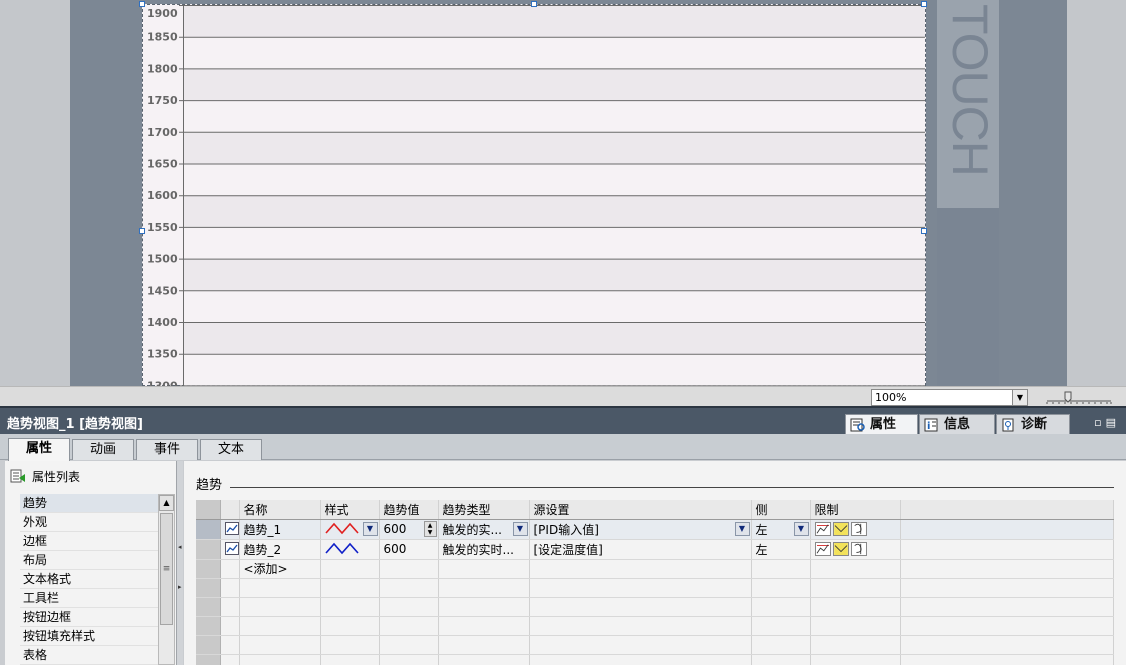 The height and width of the screenshot is (665, 1126). What do you see at coordinates (90, 560) in the screenshot?
I see `property-item-layout: 布局` at bounding box center [90, 560].